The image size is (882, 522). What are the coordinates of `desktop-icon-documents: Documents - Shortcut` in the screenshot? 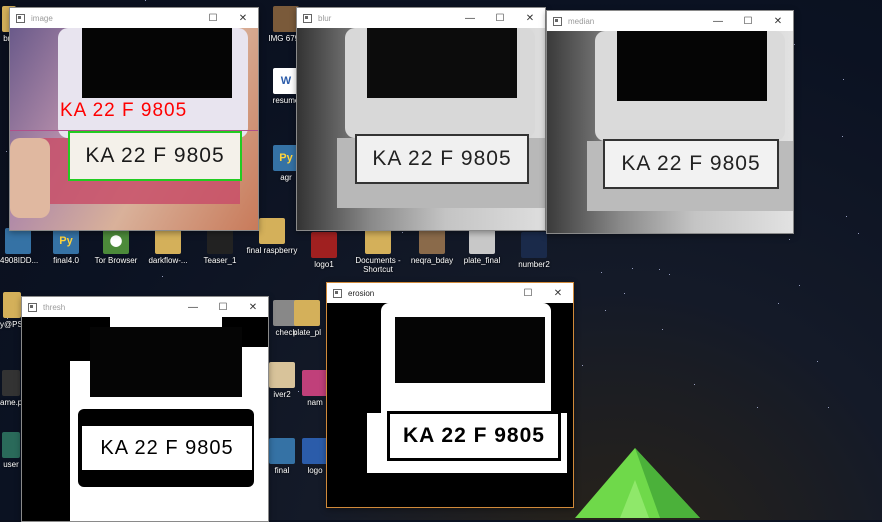 It's located at (378, 251).